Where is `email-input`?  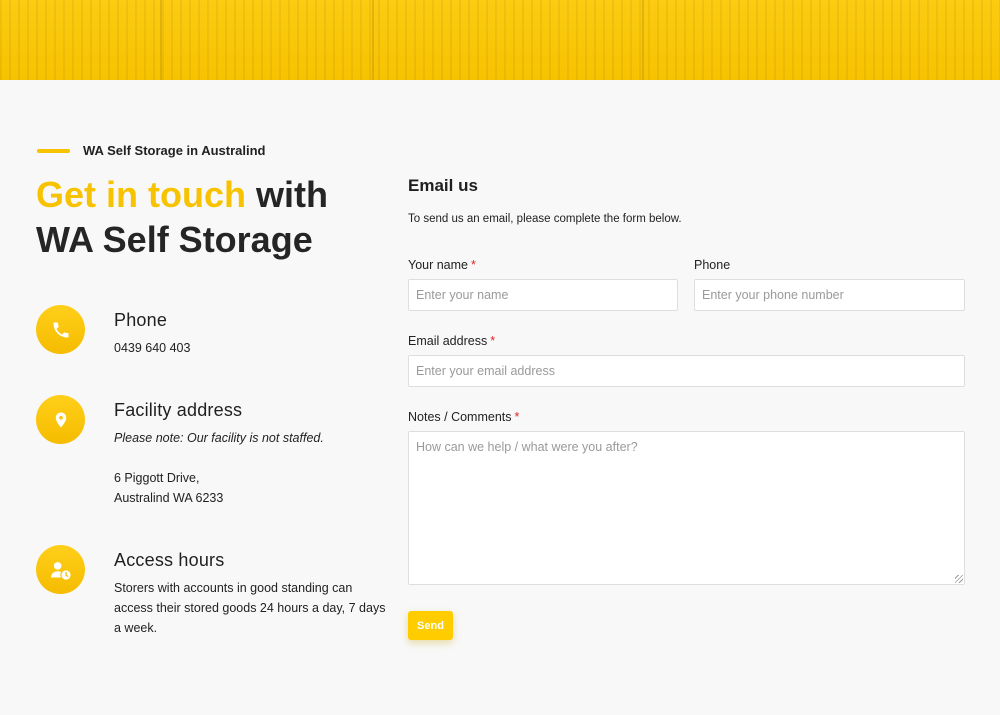
email-input is located at coordinates (686, 371).